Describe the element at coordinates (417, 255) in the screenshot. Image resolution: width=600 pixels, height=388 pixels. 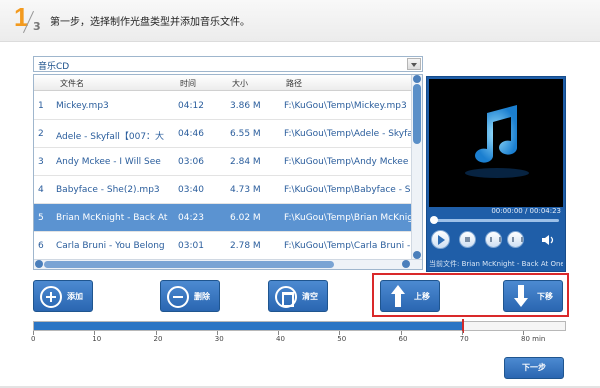
I see `scroll-down-icon` at that location.